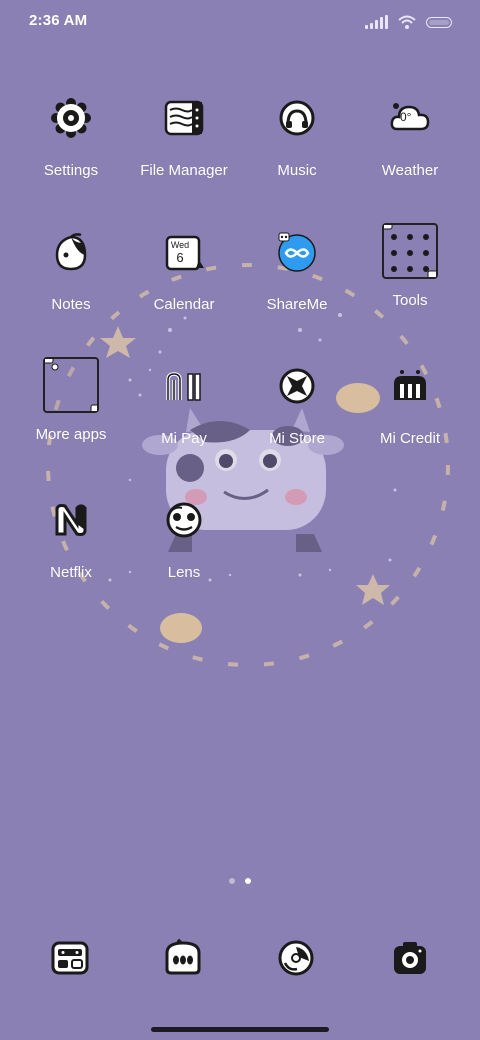  I want to click on app-label: Music, so click(297, 170).